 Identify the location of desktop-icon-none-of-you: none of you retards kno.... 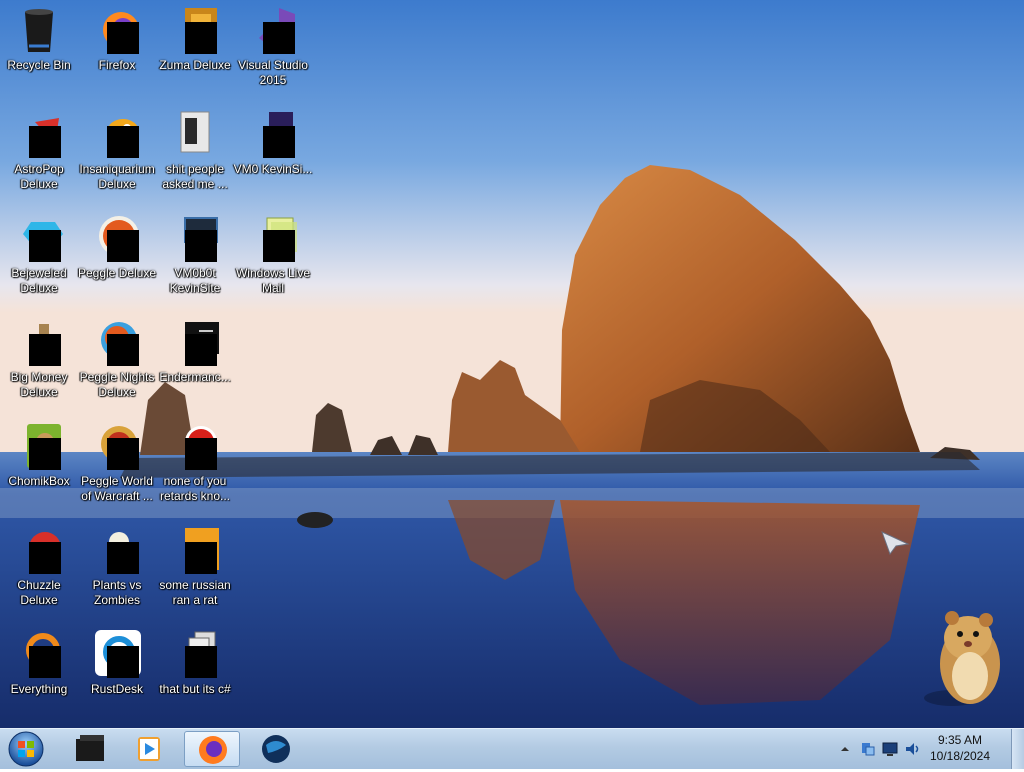
(195, 464).